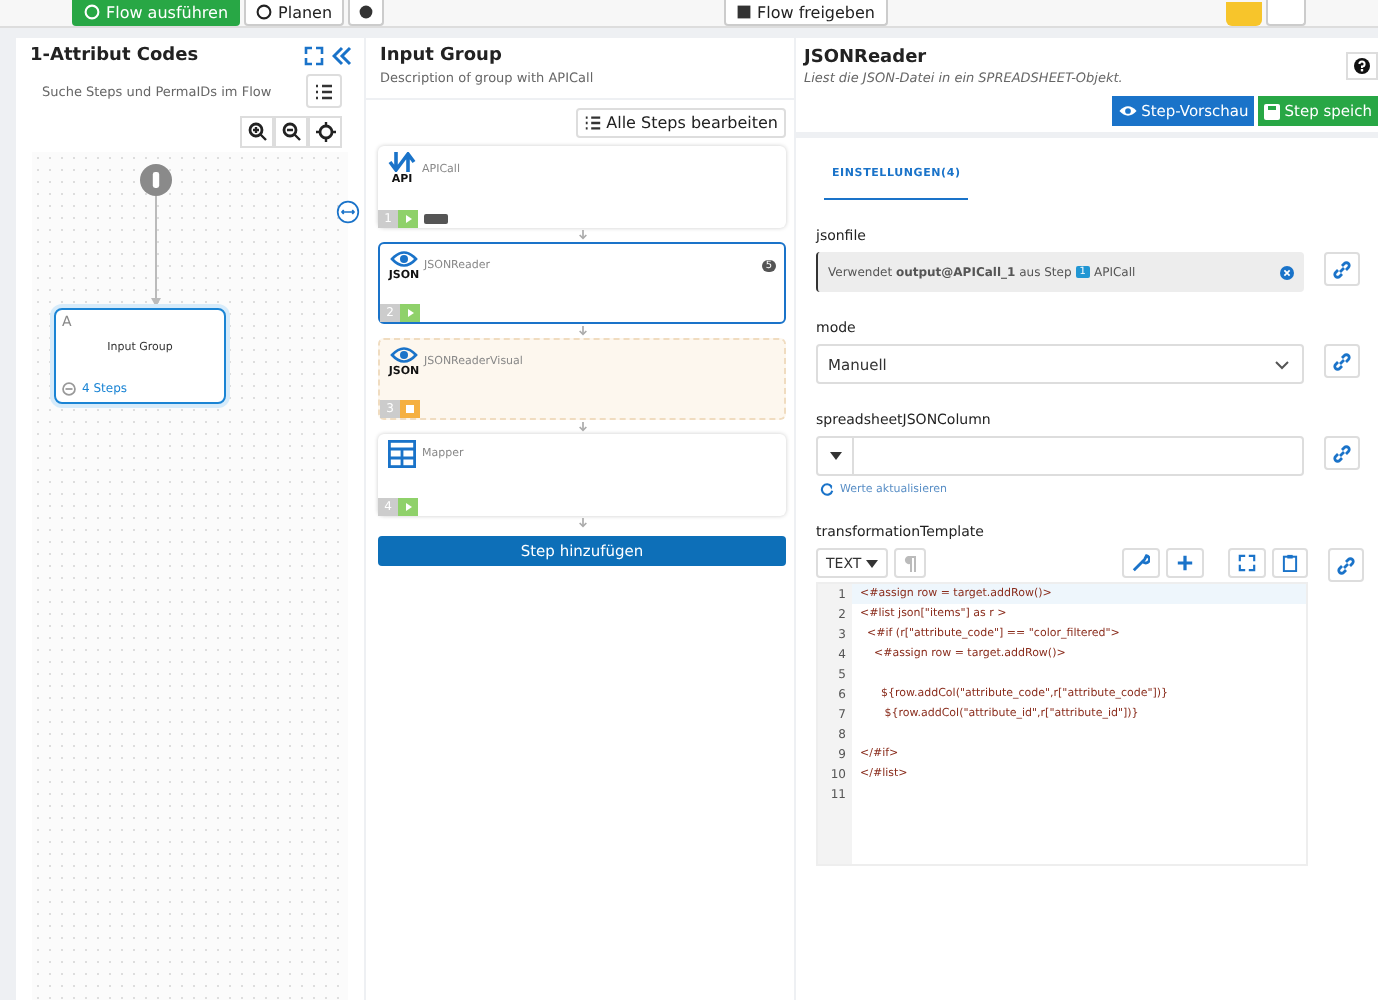 Image resolution: width=1378 pixels, height=1000 pixels. I want to click on plus-icon, so click(1185, 563).